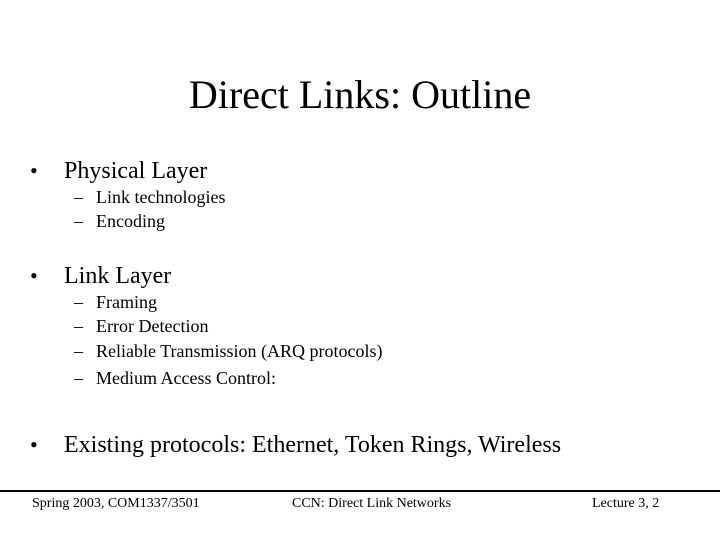 The image size is (720, 540). Describe the element at coordinates (116, 503) in the screenshot. I see `footer-course: Spring 2003, COM1337/3501` at that location.